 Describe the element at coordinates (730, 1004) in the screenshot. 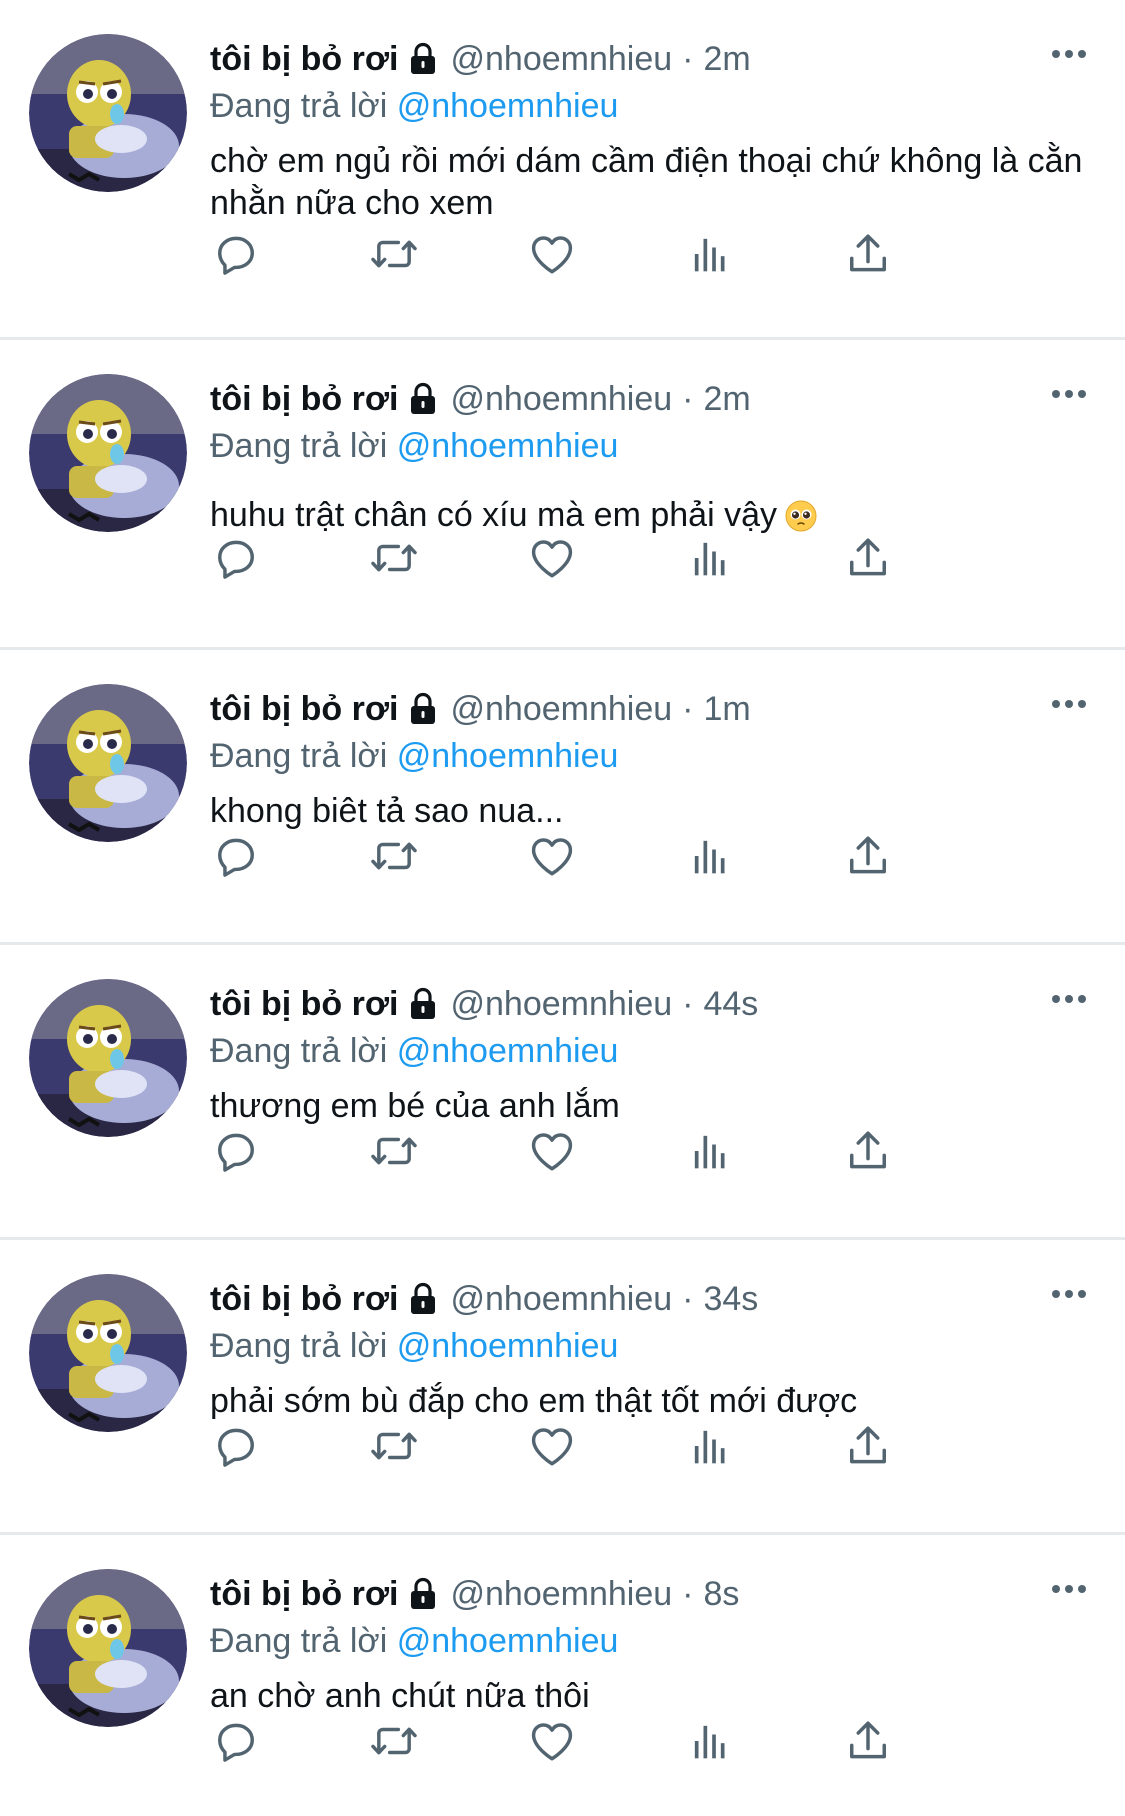

I see `timestamp: 44s` at that location.